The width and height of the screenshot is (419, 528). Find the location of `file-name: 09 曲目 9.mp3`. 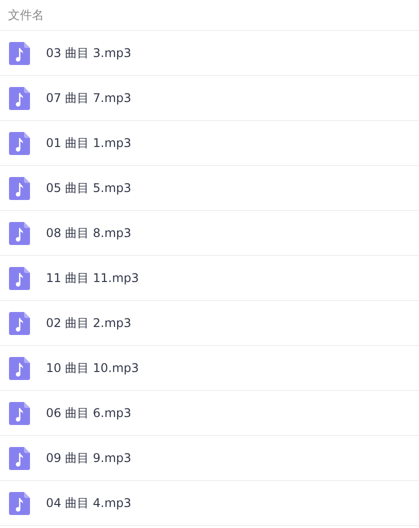

file-name: 09 曲目 9.mp3 is located at coordinates (89, 458).